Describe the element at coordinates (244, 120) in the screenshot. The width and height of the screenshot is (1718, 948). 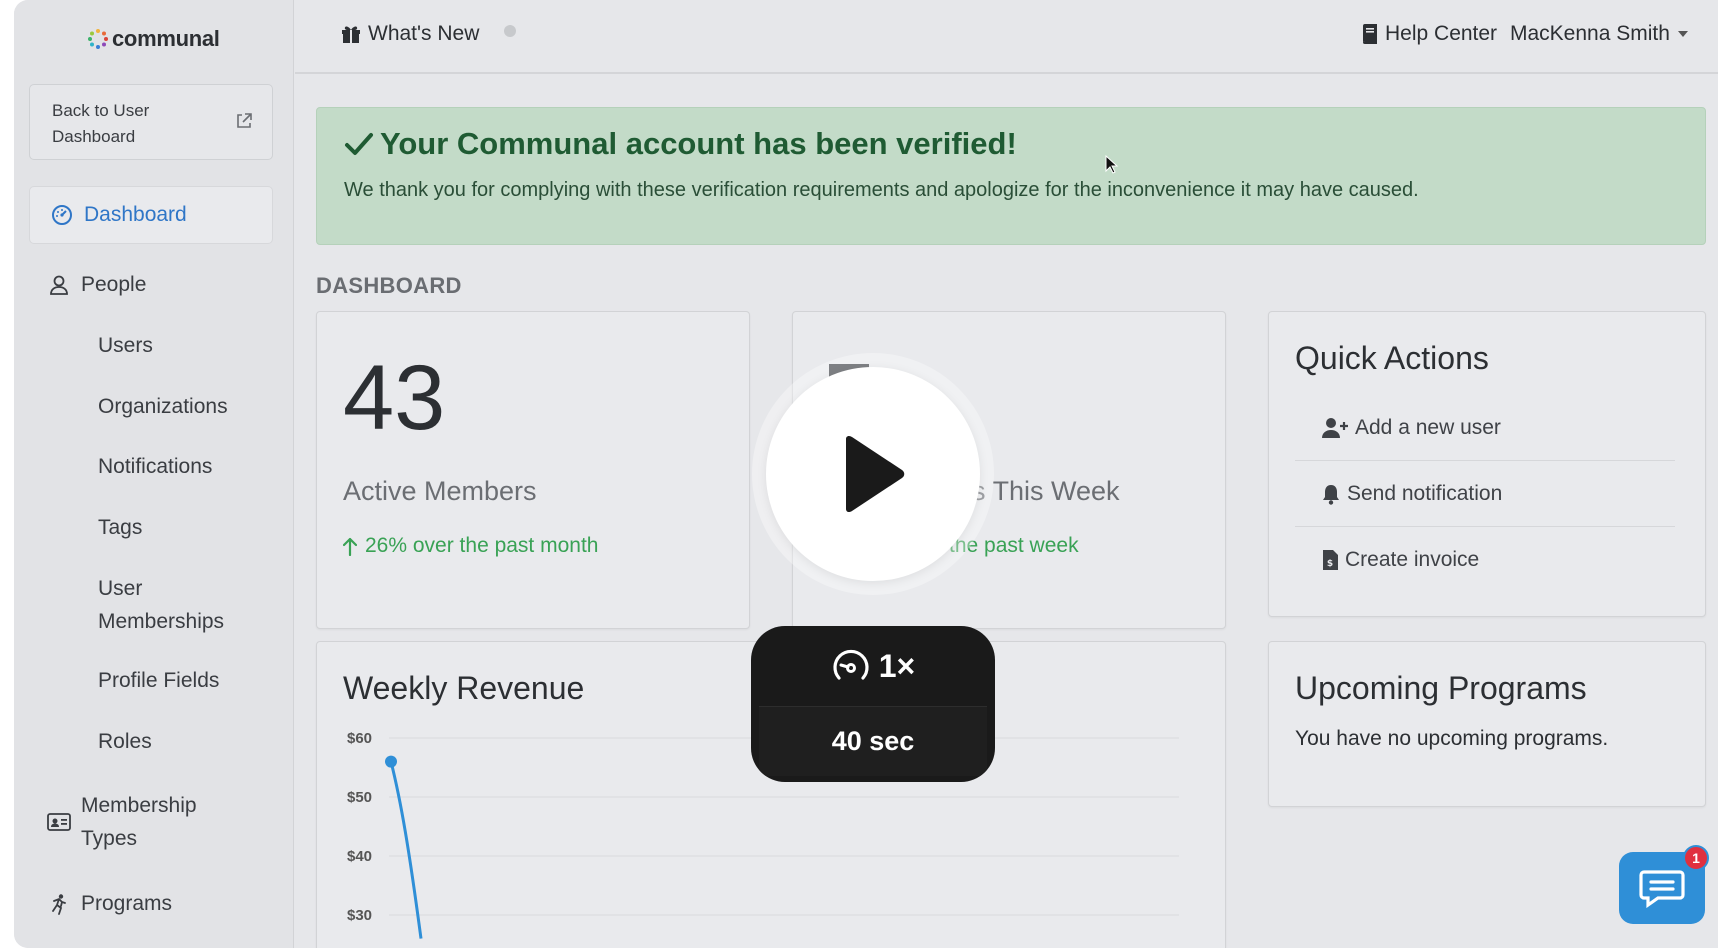
I see `external-link-icon` at that location.